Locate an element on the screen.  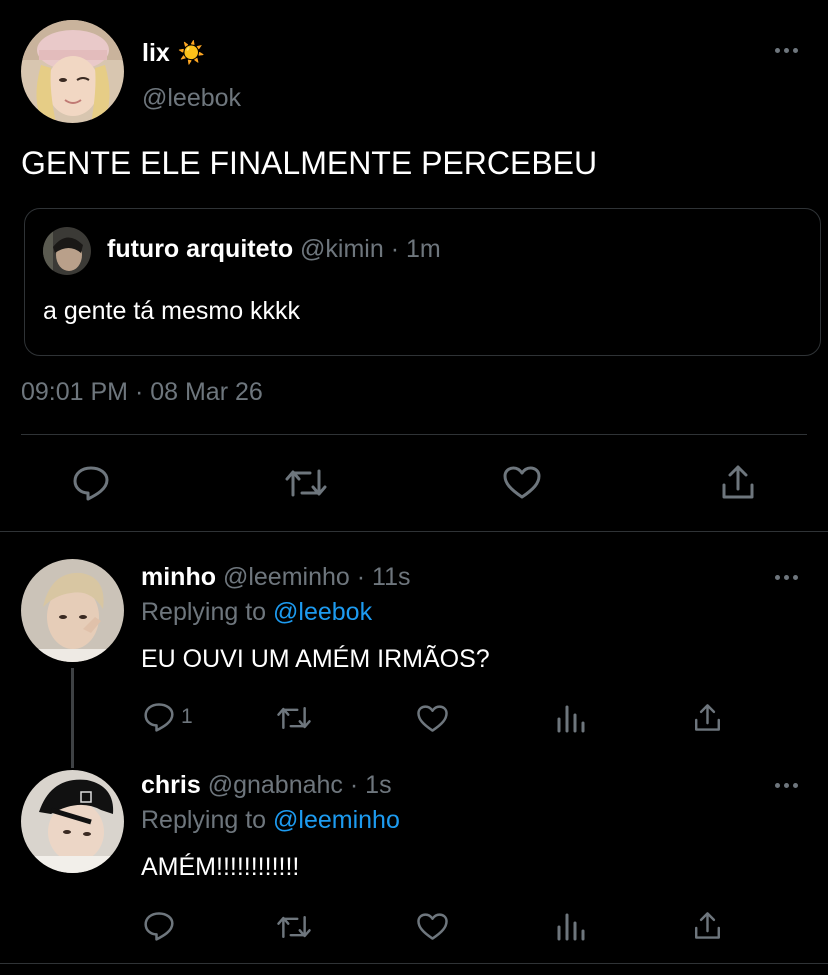
author-handle: @leeminho is located at coordinates (286, 577).